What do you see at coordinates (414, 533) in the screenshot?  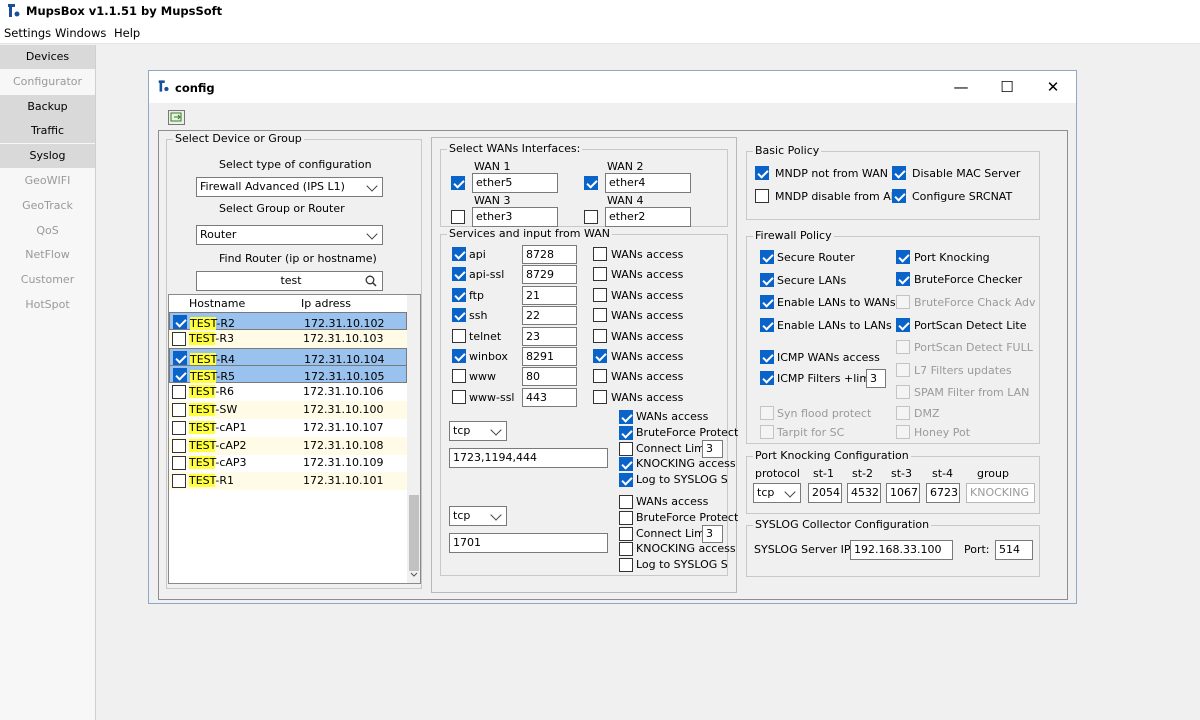 I see `scrollbar-thumb` at bounding box center [414, 533].